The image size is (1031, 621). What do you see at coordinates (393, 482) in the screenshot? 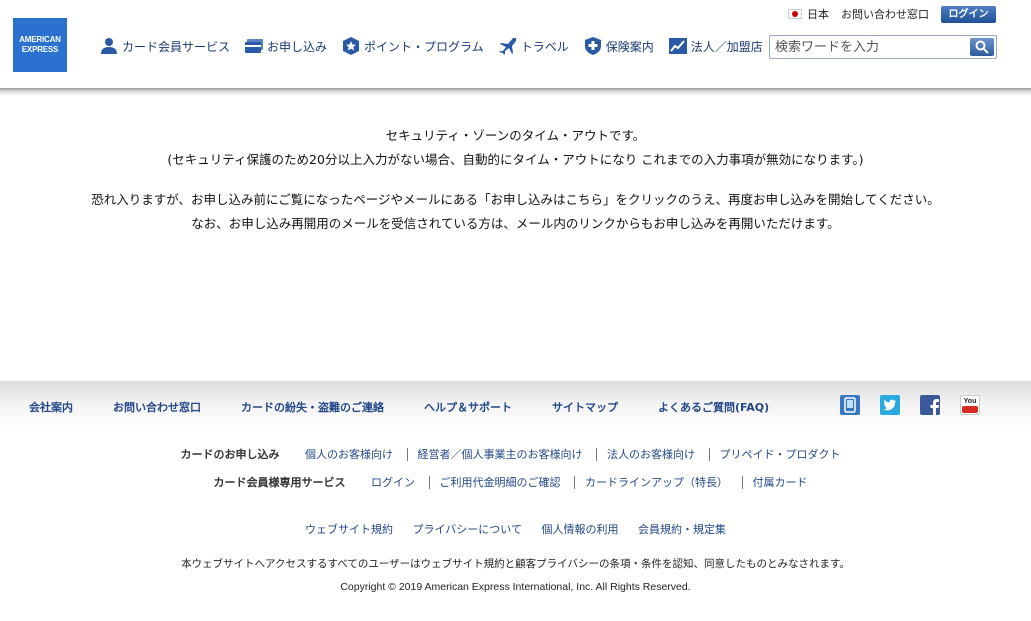
I see `member-link-login: ログイン` at bounding box center [393, 482].